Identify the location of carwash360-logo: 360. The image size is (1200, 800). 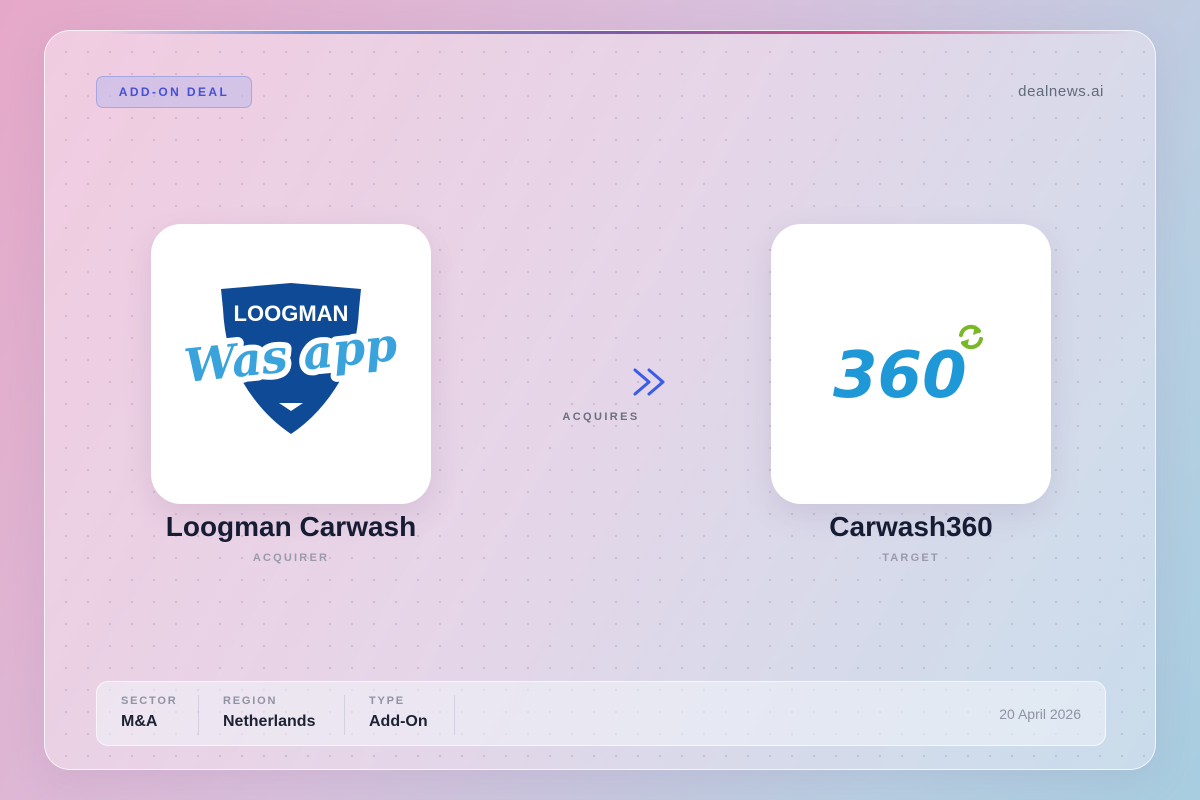
(908, 368).